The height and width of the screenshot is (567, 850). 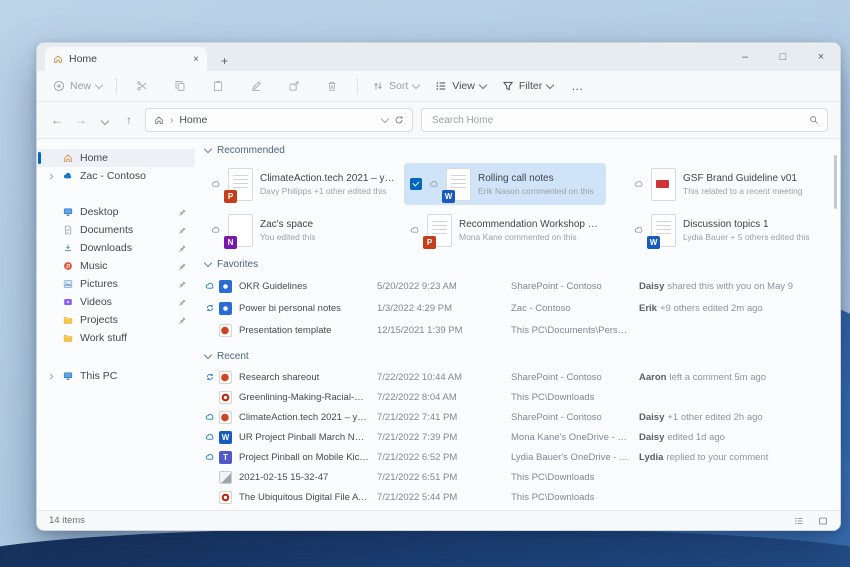 What do you see at coordinates (515, 150) in the screenshot?
I see `section-header-recommended: Recommended` at bounding box center [515, 150].